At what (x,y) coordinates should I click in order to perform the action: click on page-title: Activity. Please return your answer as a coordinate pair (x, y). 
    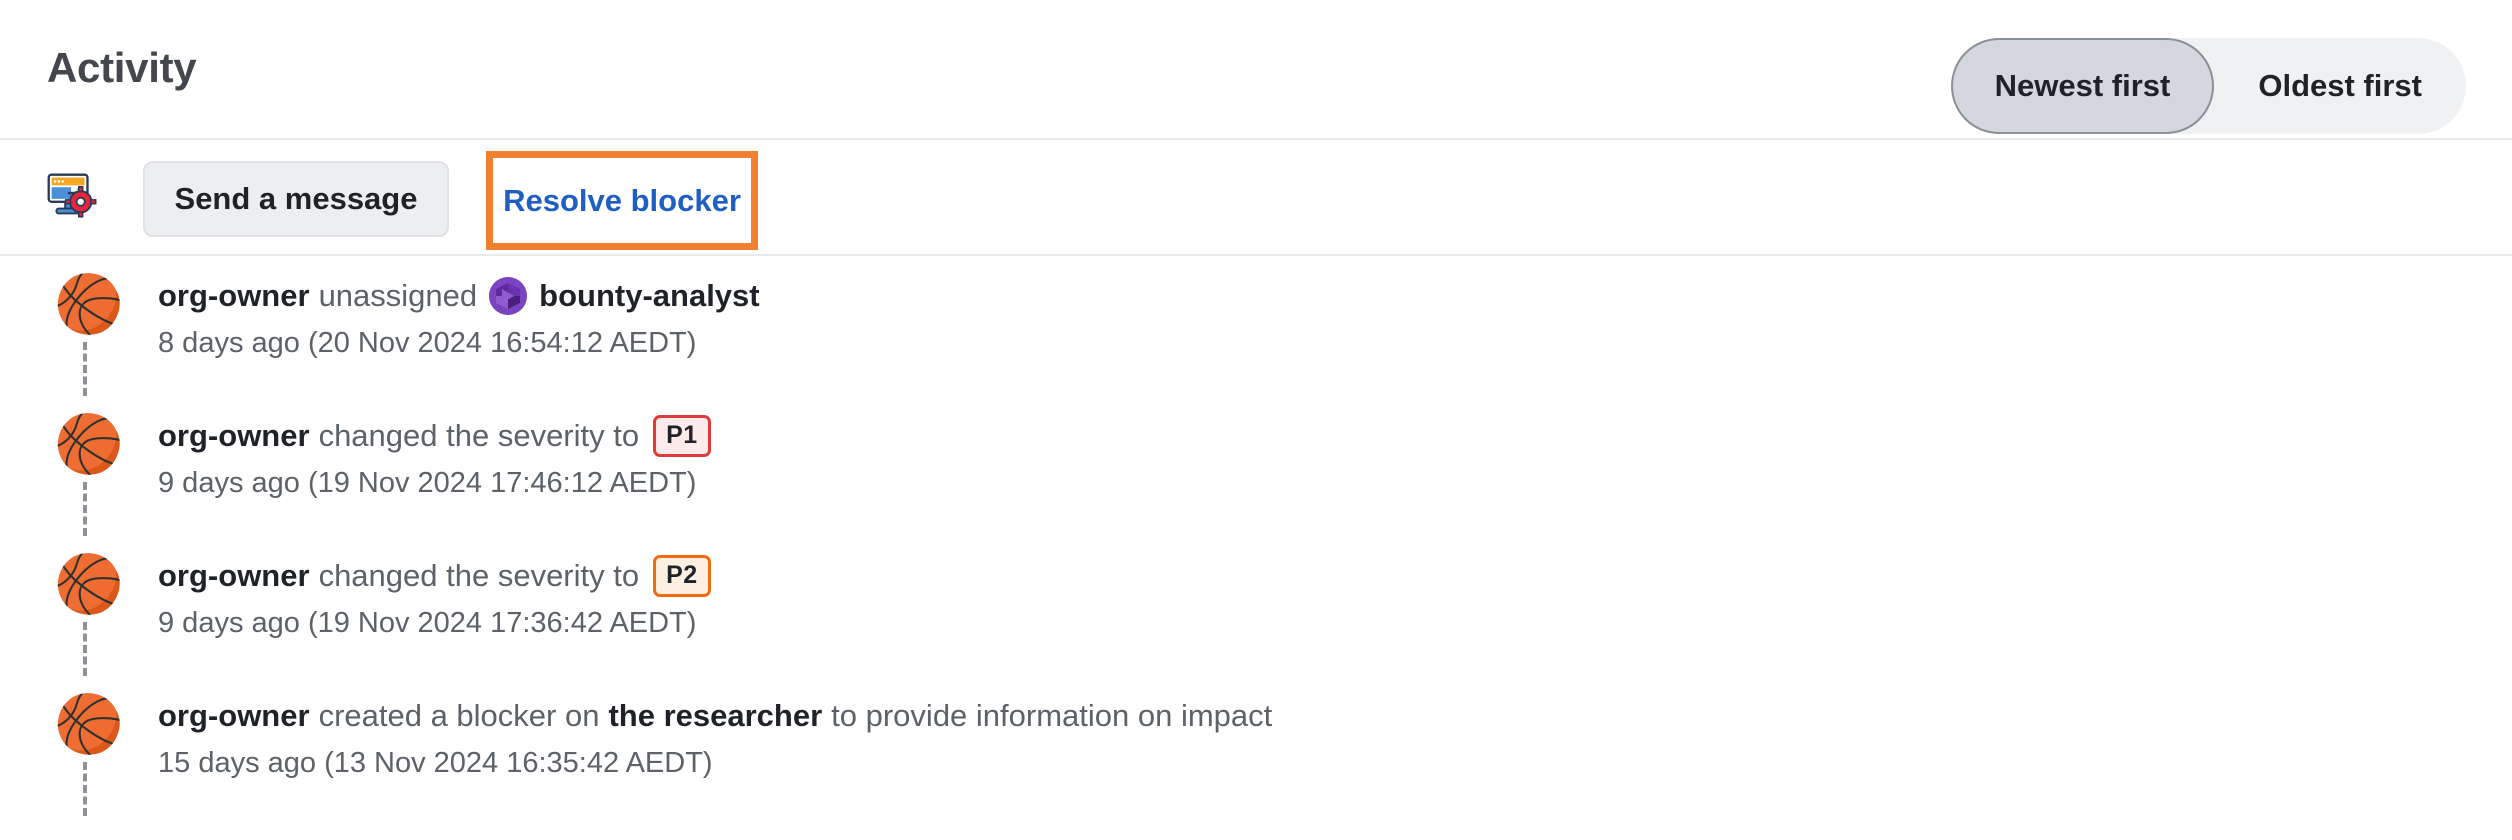
    Looking at the image, I should click on (122, 67).